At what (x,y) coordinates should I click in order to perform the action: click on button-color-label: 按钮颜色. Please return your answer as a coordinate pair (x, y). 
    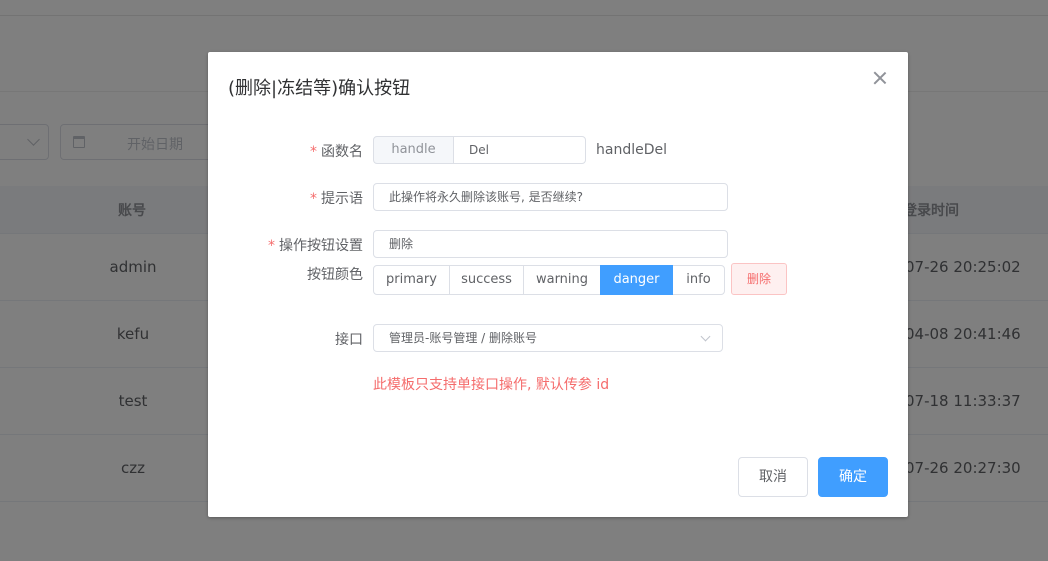
    Looking at the image, I should click on (335, 275).